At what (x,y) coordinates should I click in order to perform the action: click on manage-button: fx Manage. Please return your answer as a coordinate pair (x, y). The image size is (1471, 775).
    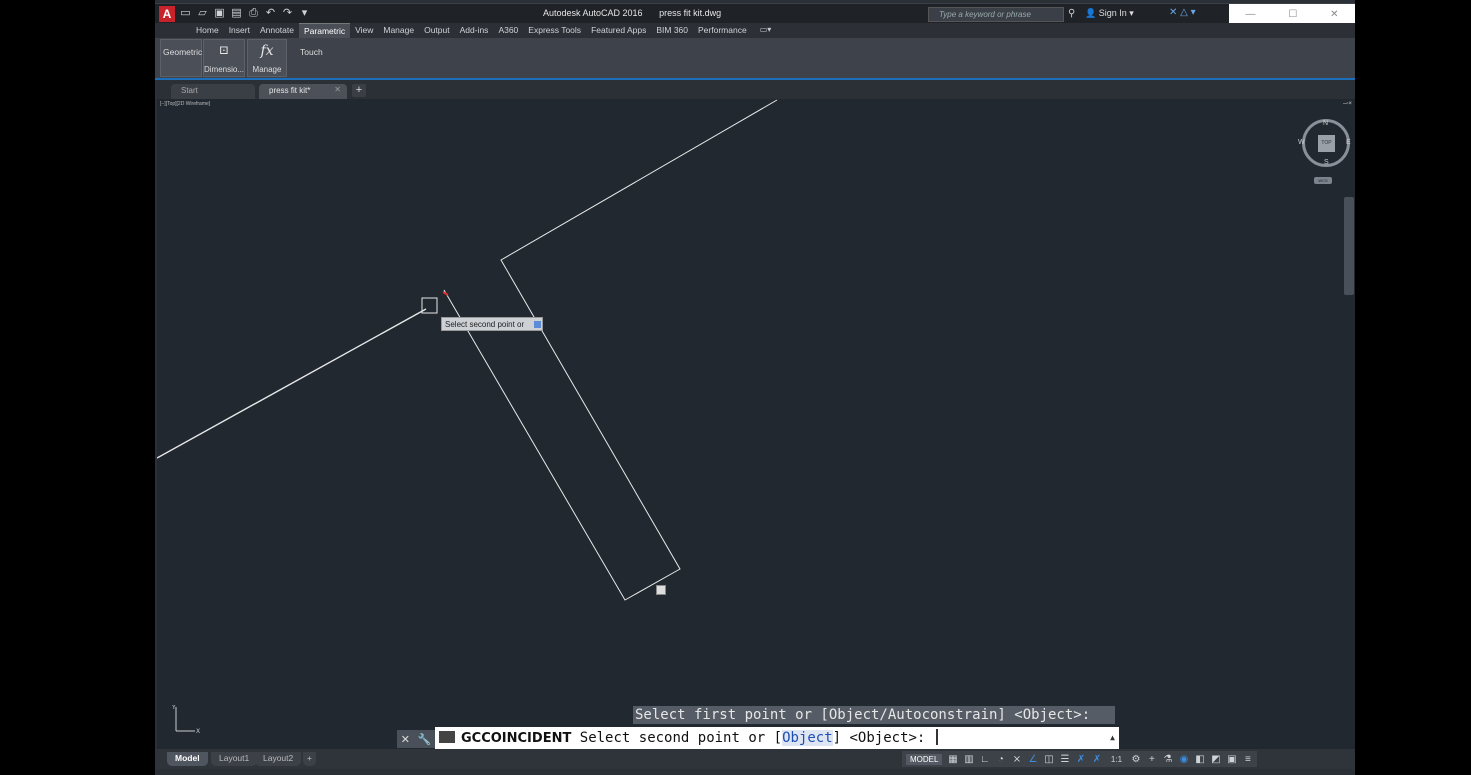
    Looking at the image, I should click on (267, 58).